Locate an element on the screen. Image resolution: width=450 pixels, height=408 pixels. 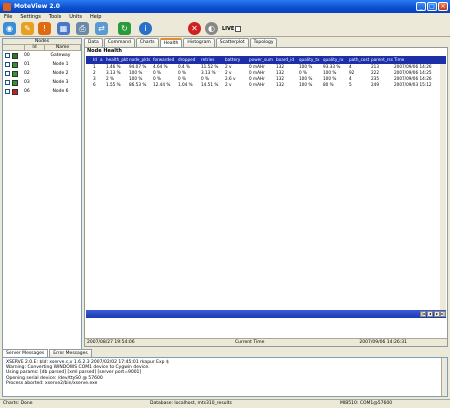
menu-help: Help is located at coordinates (95, 17).